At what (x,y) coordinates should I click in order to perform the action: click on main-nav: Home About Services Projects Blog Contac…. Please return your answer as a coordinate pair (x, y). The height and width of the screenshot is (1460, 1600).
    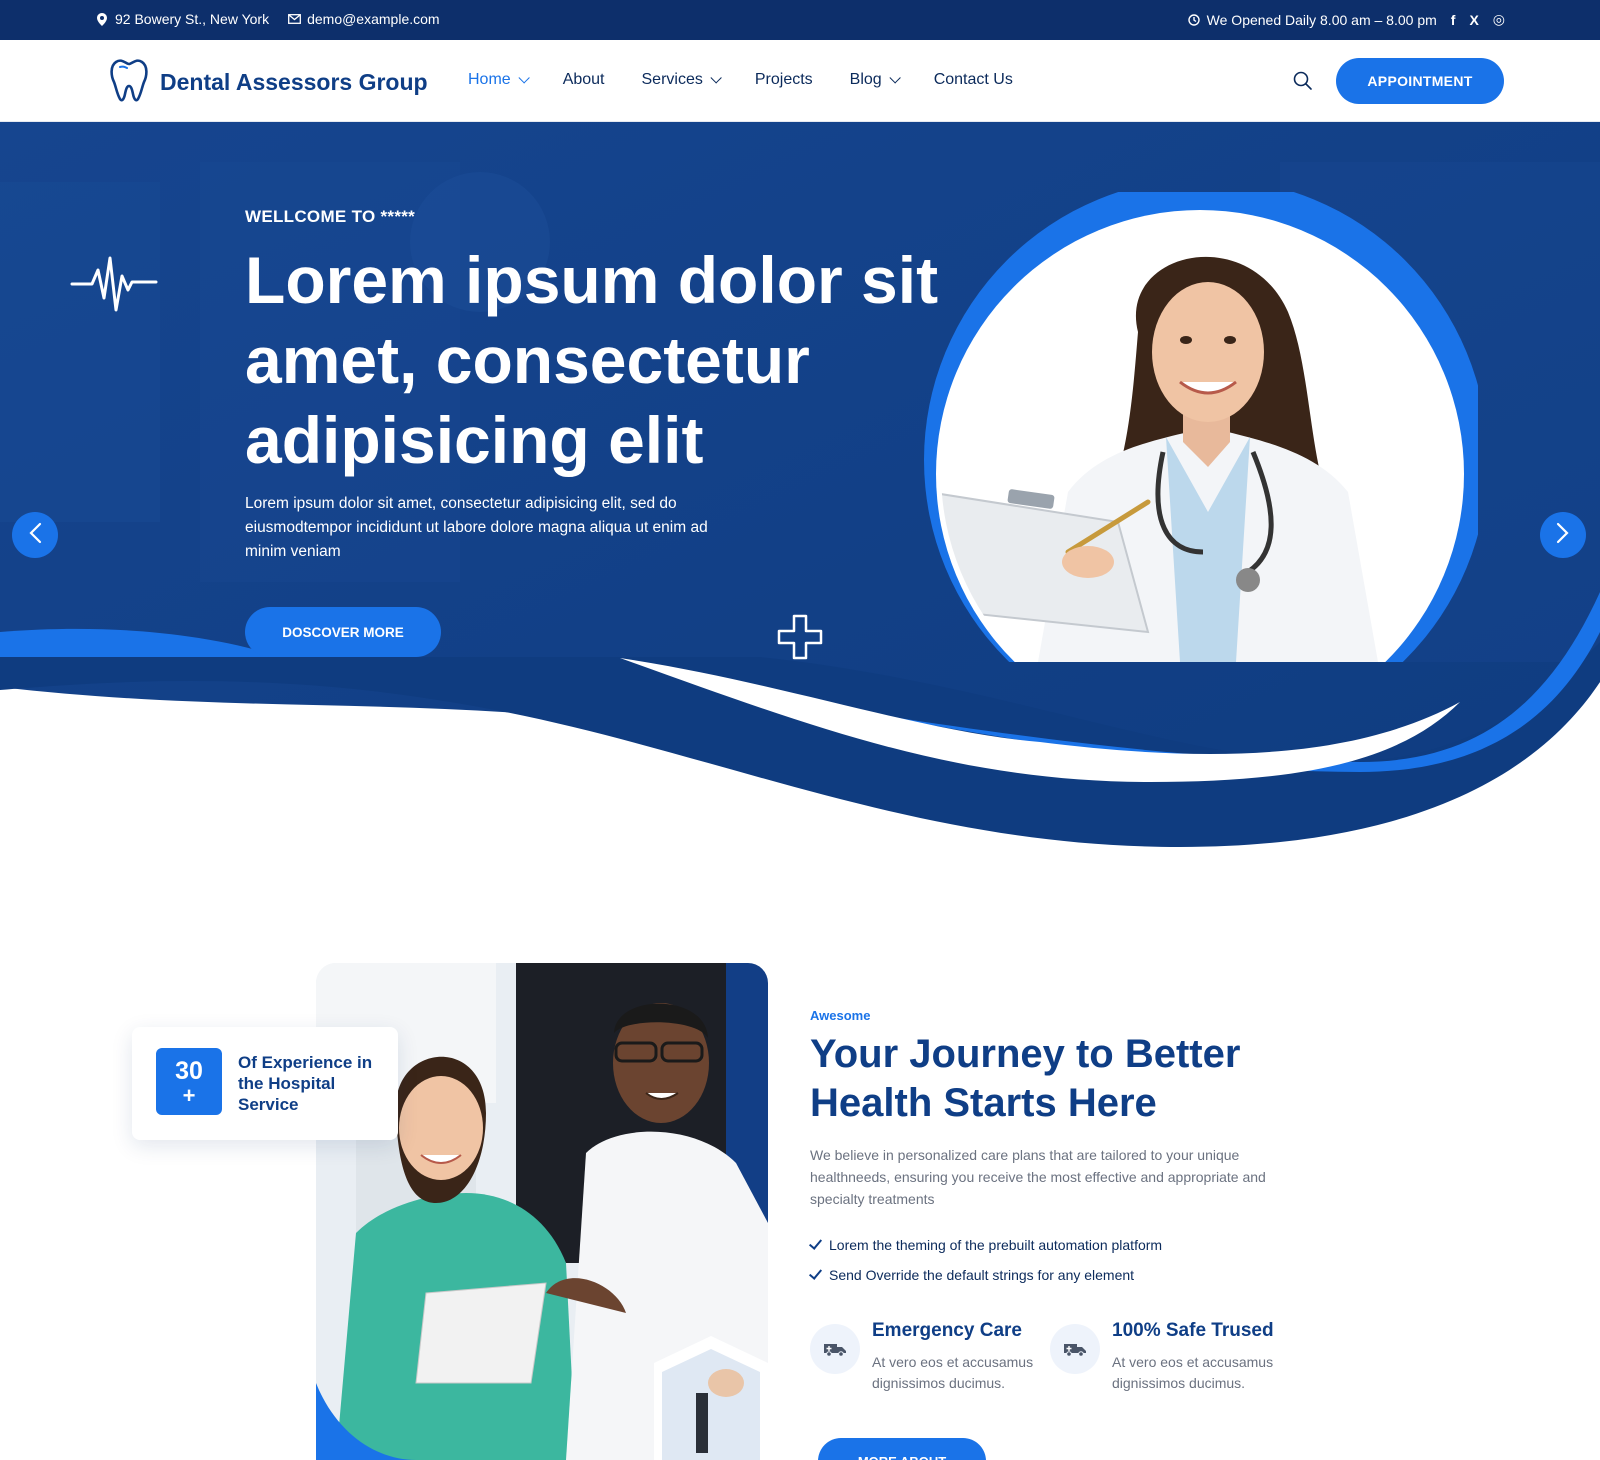
    Looking at the image, I should click on (759, 80).